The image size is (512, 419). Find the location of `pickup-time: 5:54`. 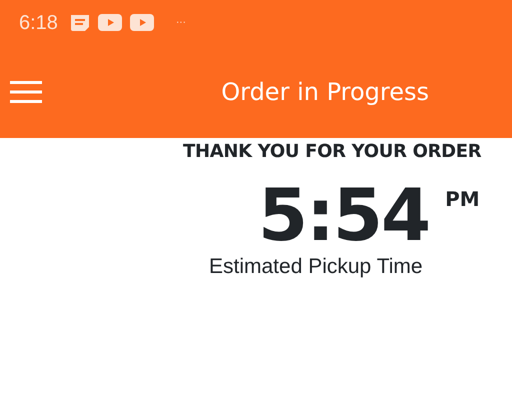

pickup-time: 5:54 is located at coordinates (344, 215).